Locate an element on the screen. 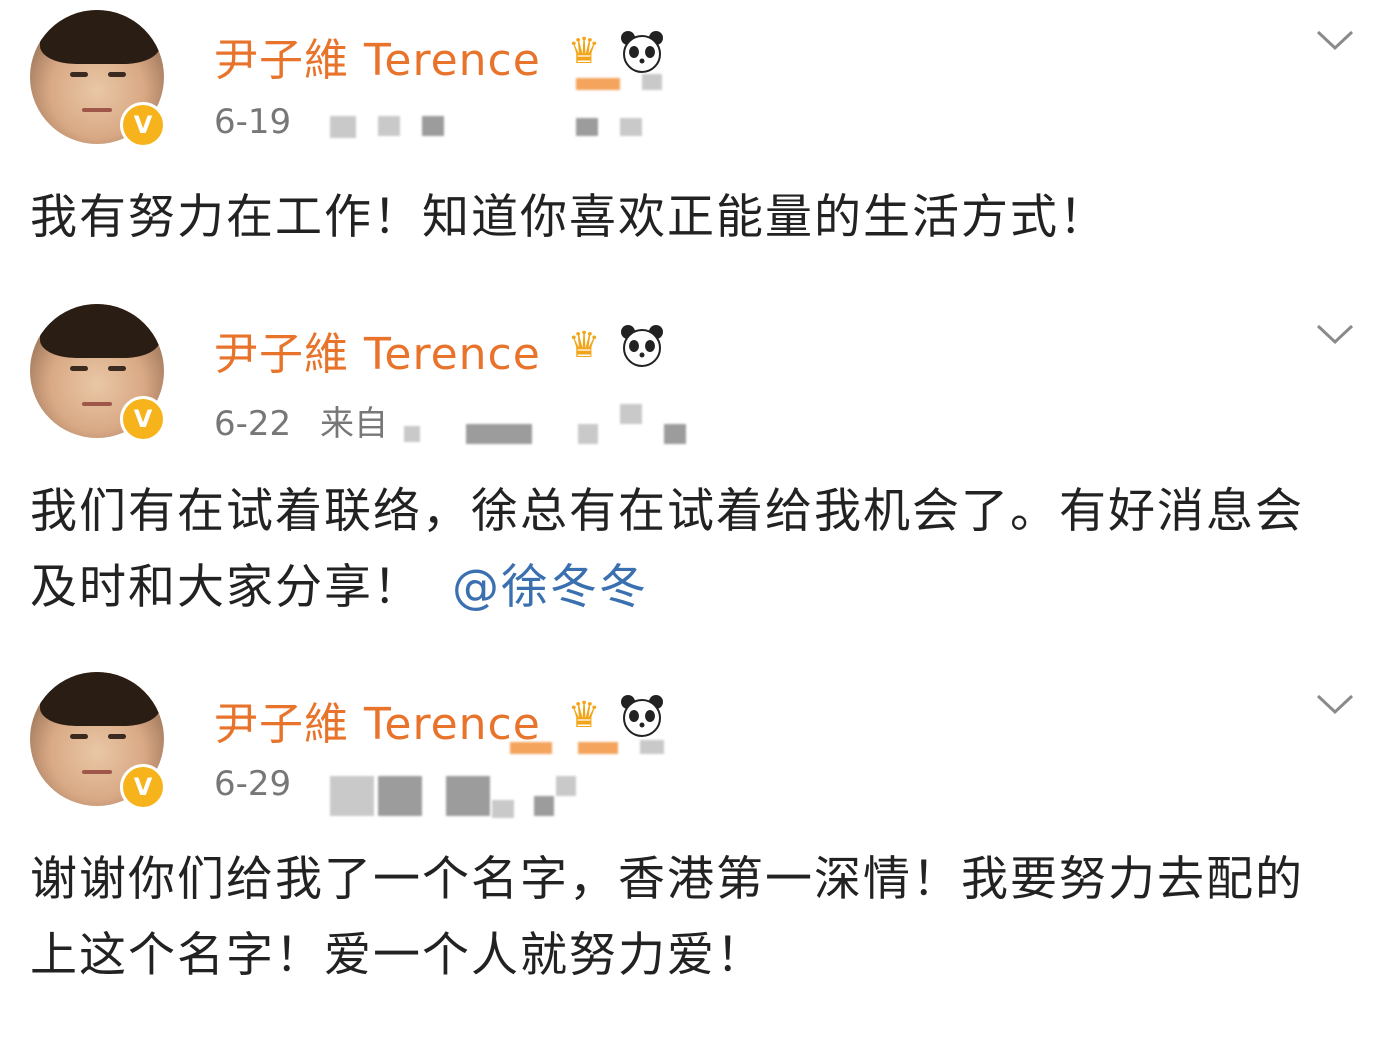 This screenshot has height=1044, width=1394. post-text: 我们有在试着联络，徐总有在试着给我机会了。有好消息会及时和大家分享！ @徐冬冬 is located at coordinates (690, 550).